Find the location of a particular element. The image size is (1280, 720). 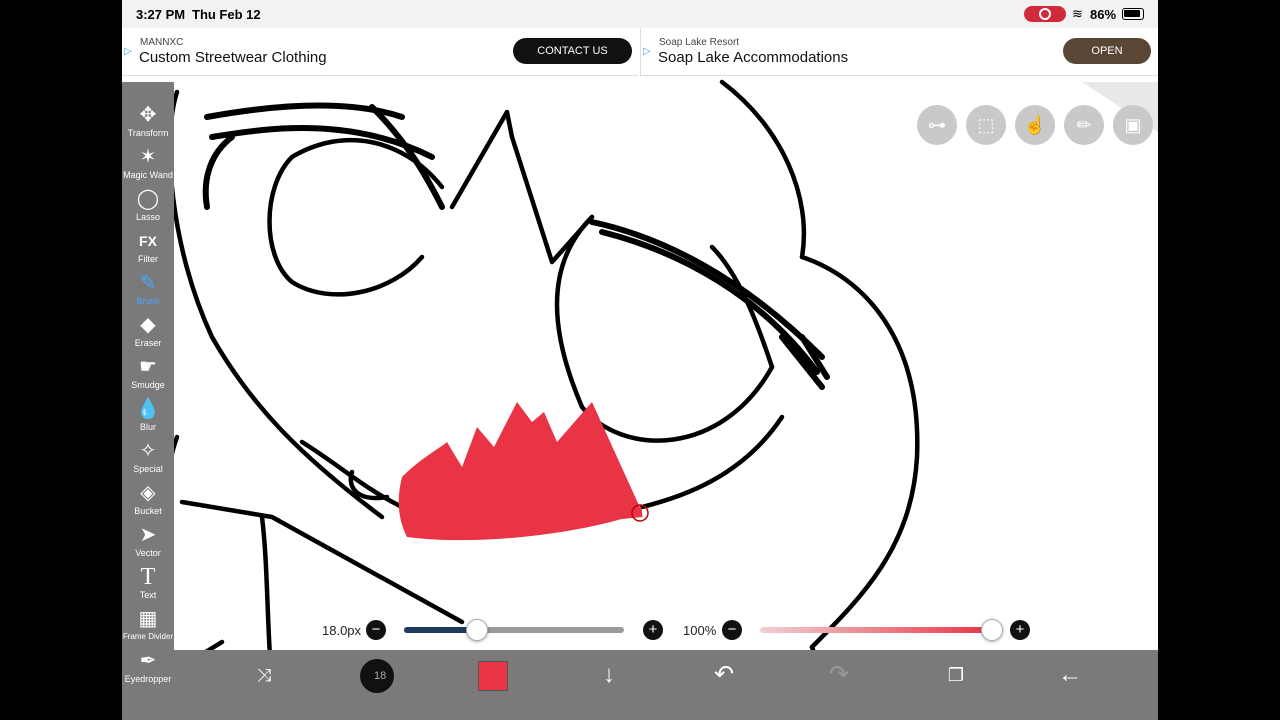

tool-transform: ✥ Transform is located at coordinates (148, 123).